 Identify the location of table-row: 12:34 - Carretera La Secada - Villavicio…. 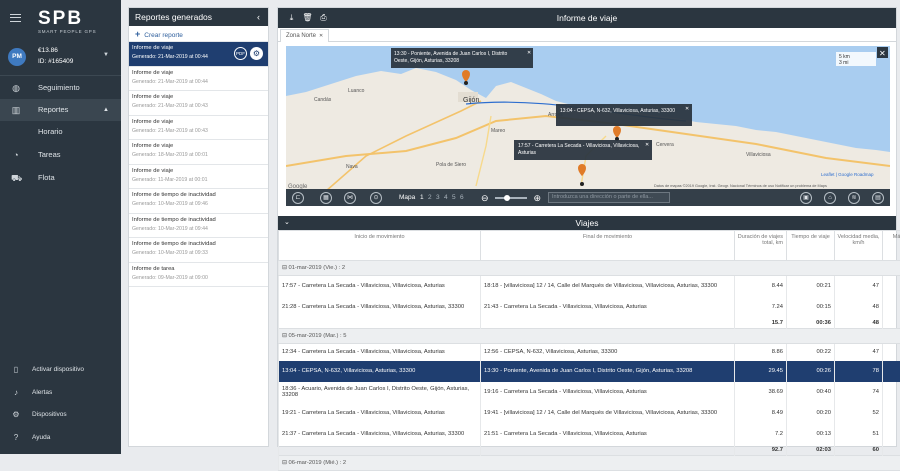
(589, 352).